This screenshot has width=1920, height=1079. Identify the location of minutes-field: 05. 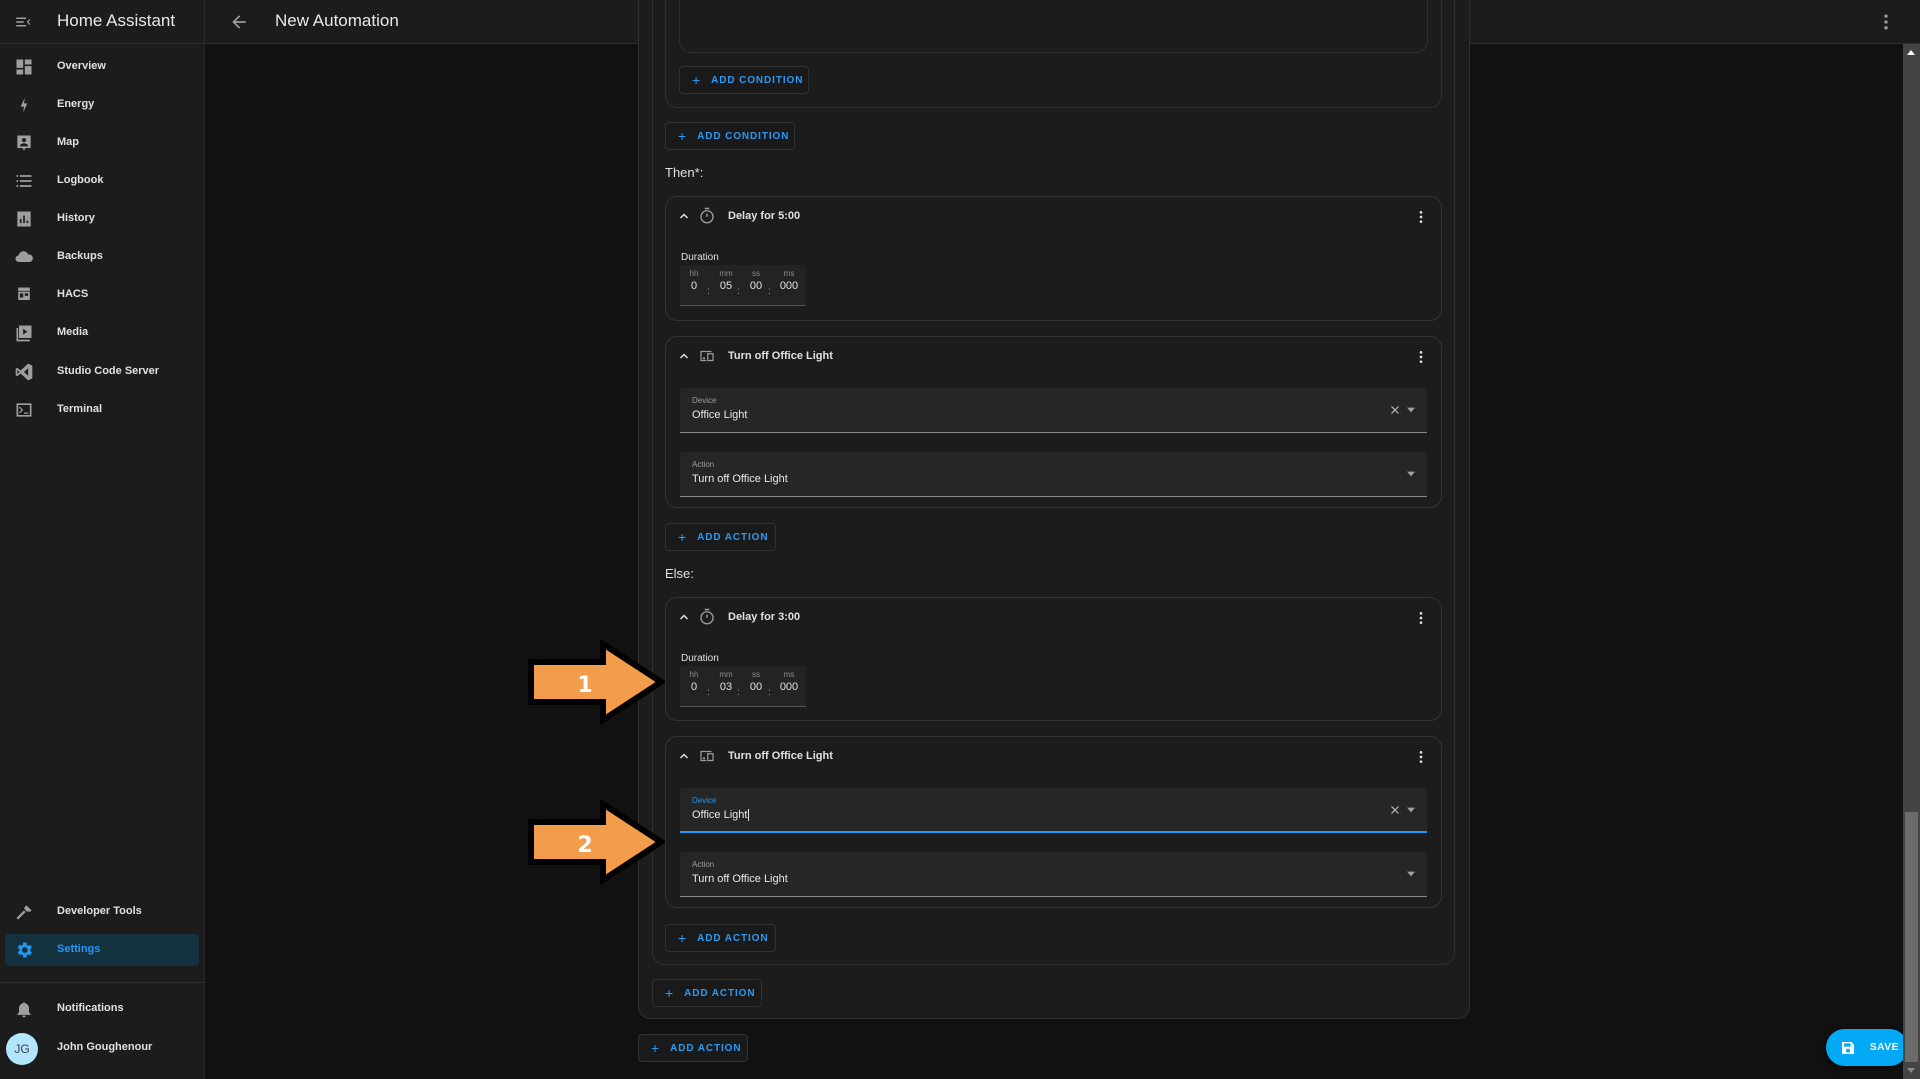
(726, 286).